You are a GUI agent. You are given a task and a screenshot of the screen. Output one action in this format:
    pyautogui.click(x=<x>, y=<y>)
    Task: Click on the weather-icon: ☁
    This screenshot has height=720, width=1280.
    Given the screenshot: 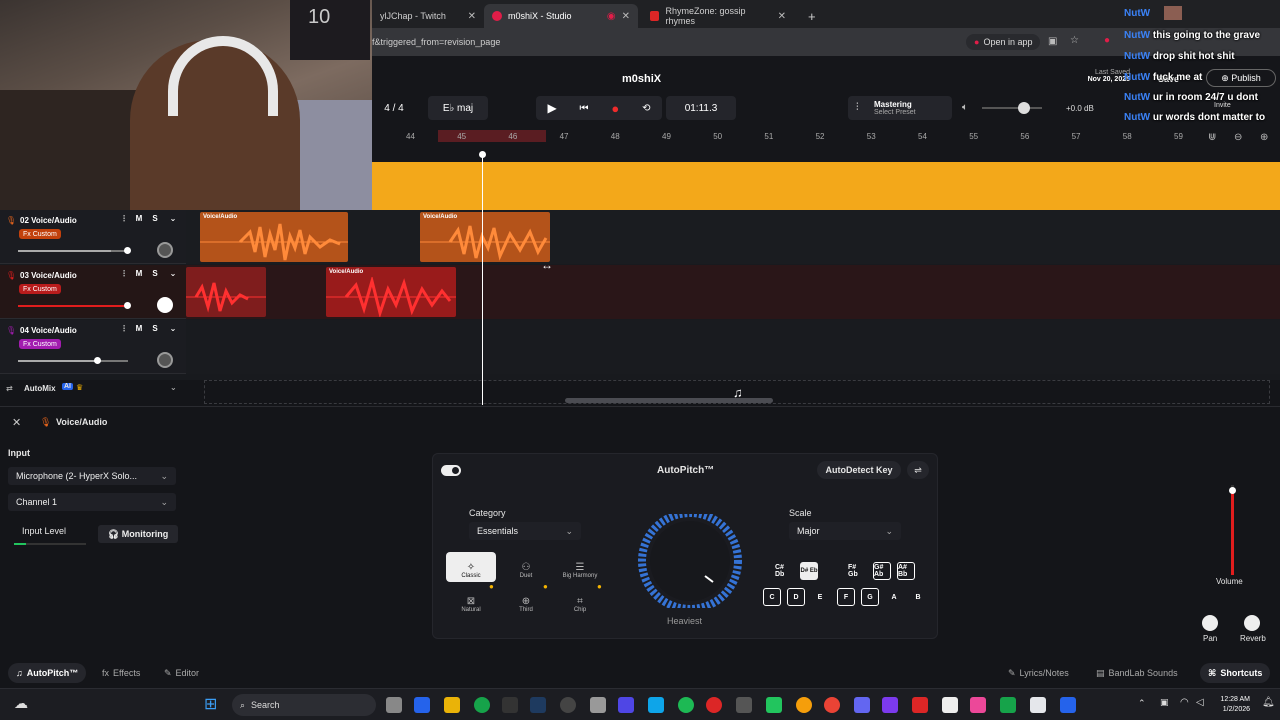 What is the action you would take?
    pyautogui.click(x=21, y=703)
    